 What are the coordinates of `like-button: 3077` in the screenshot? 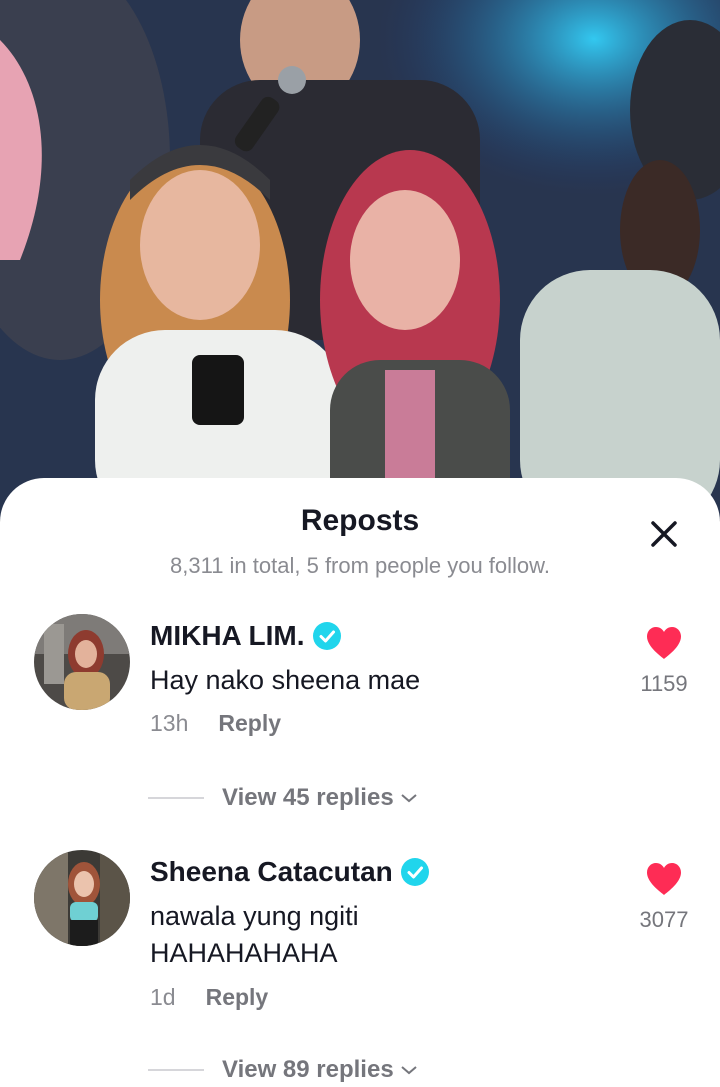 It's located at (664, 897).